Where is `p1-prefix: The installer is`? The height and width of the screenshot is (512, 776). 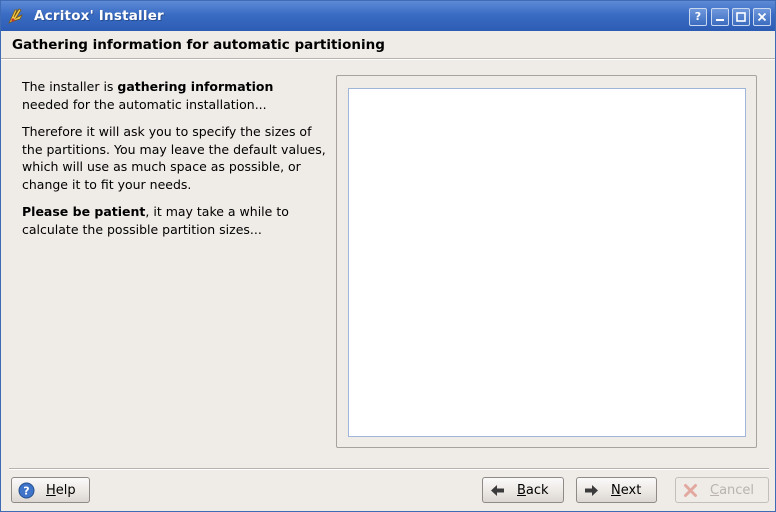 p1-prefix: The installer is is located at coordinates (70, 86).